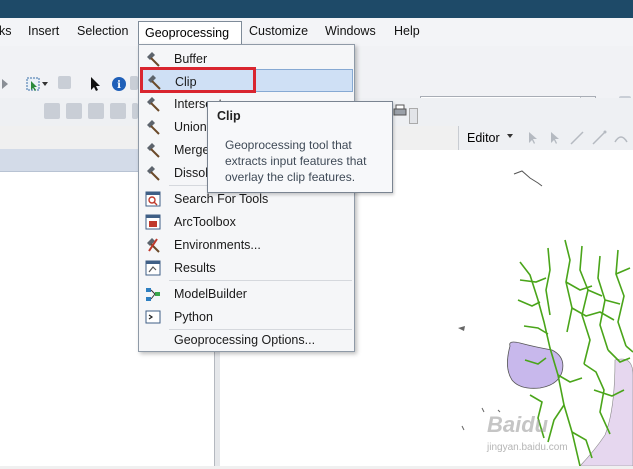  I want to click on menu-item-arctoolbox: ArcToolbox, so click(246, 221).